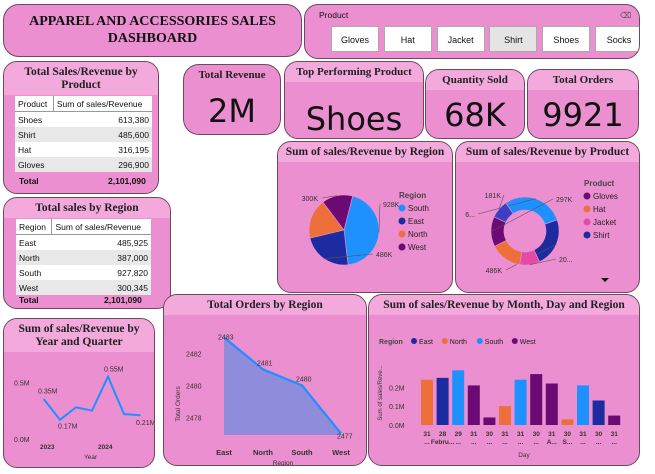 The image size is (655, 474). What do you see at coordinates (283, 463) in the screenshot?
I see `x-axis-label: Region` at bounding box center [283, 463].